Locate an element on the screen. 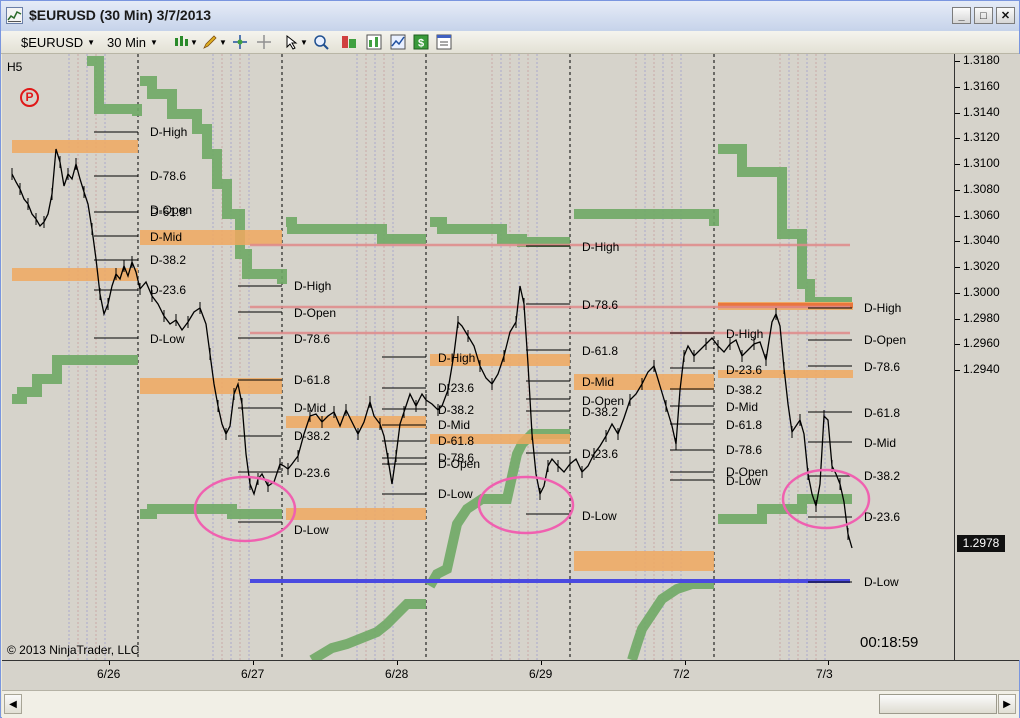 Image resolution: width=1020 pixels, height=718 pixels. interval-selector: 30 Min ▼ is located at coordinates (132, 42).